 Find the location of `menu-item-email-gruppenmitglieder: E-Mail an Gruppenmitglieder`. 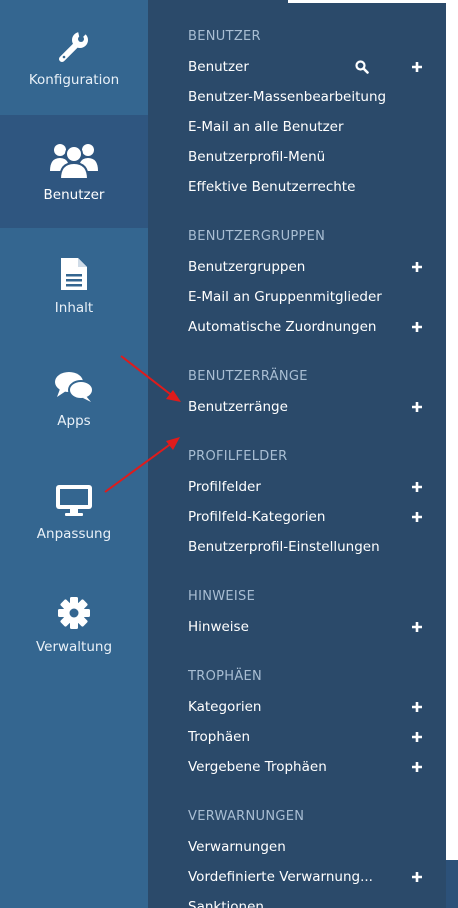

menu-item-email-gruppenmitglieder: E-Mail an Gruppenmitglieder is located at coordinates (317, 302).